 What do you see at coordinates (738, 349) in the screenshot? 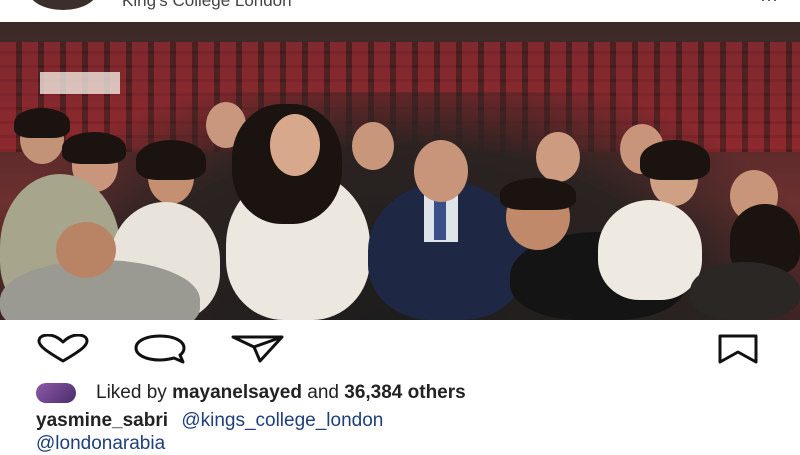
I see `bookmark-icon` at bounding box center [738, 349].